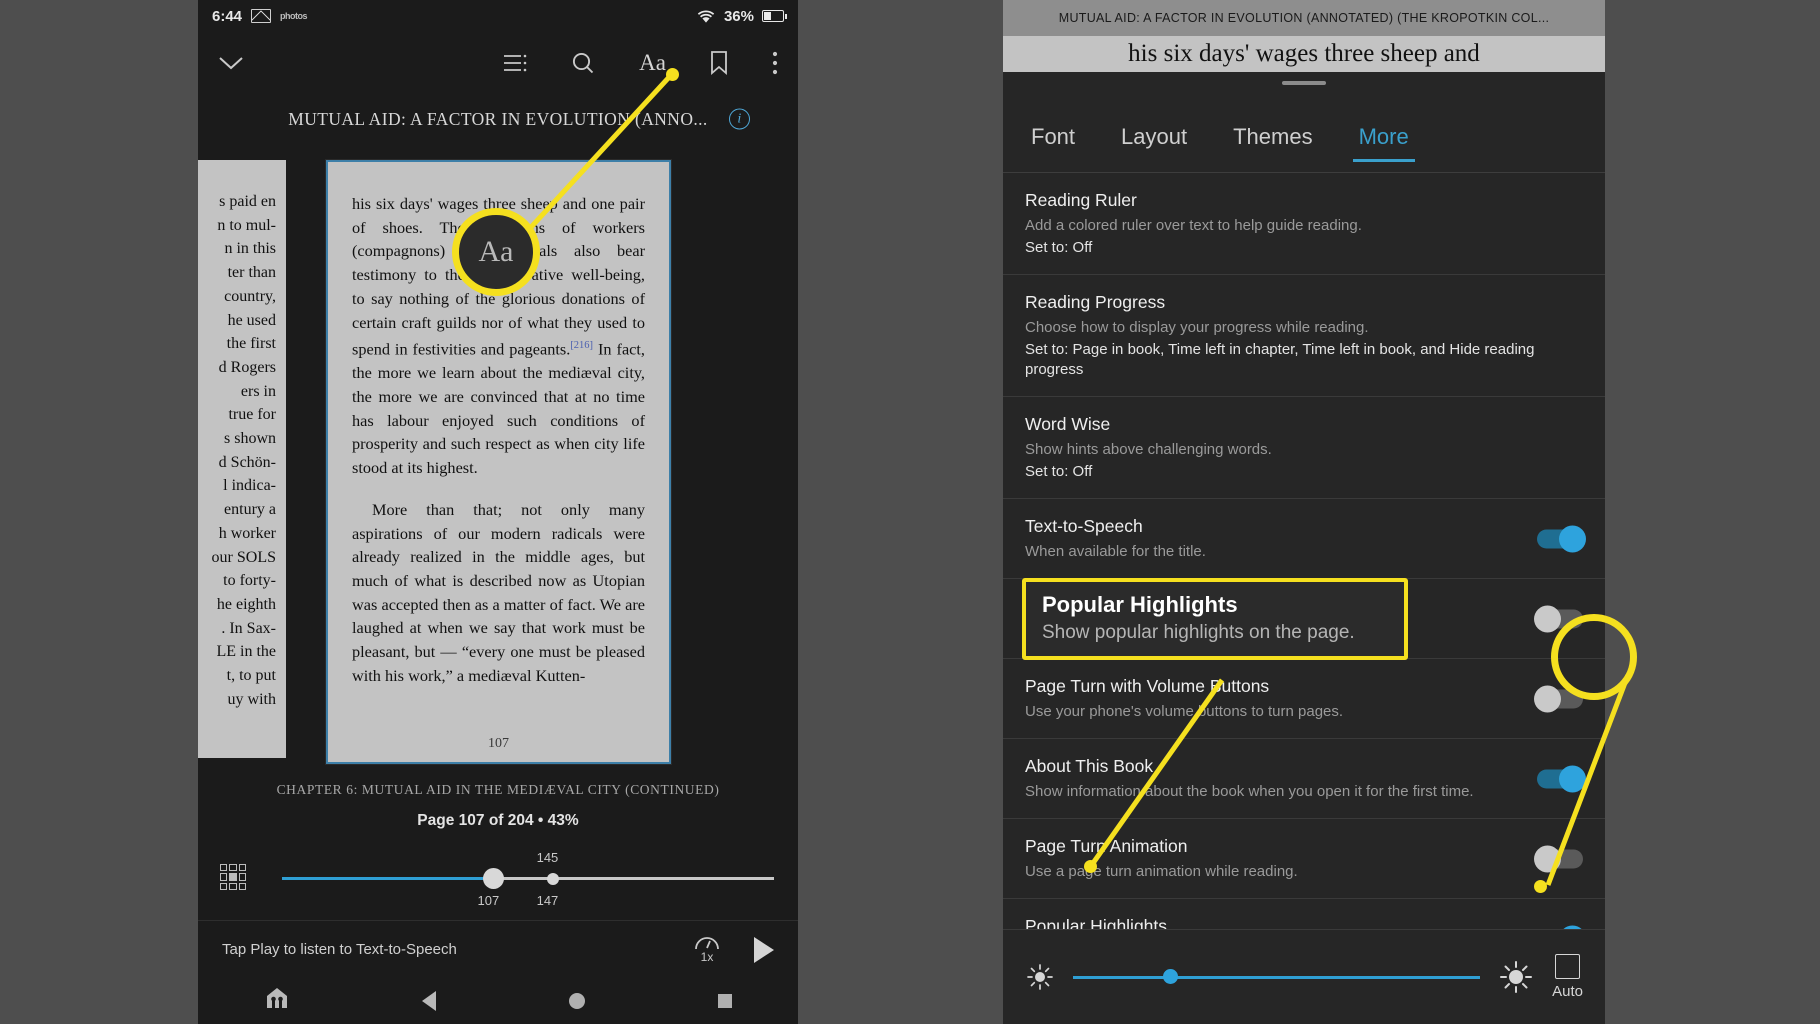  What do you see at coordinates (1161, 871) in the screenshot?
I see `setting-subtitle: Use a page turn animation while reading.` at bounding box center [1161, 871].